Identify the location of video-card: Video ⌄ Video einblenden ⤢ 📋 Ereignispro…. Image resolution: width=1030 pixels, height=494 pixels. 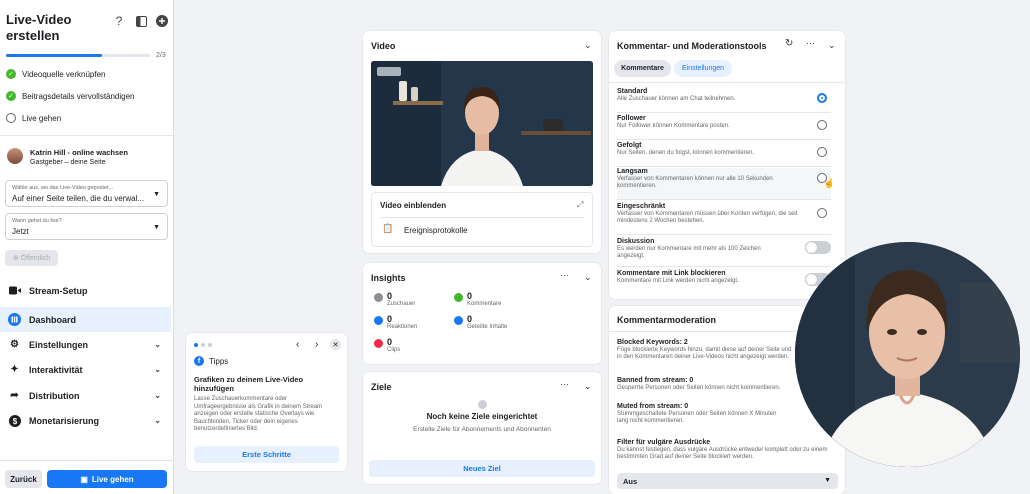
(482, 142).